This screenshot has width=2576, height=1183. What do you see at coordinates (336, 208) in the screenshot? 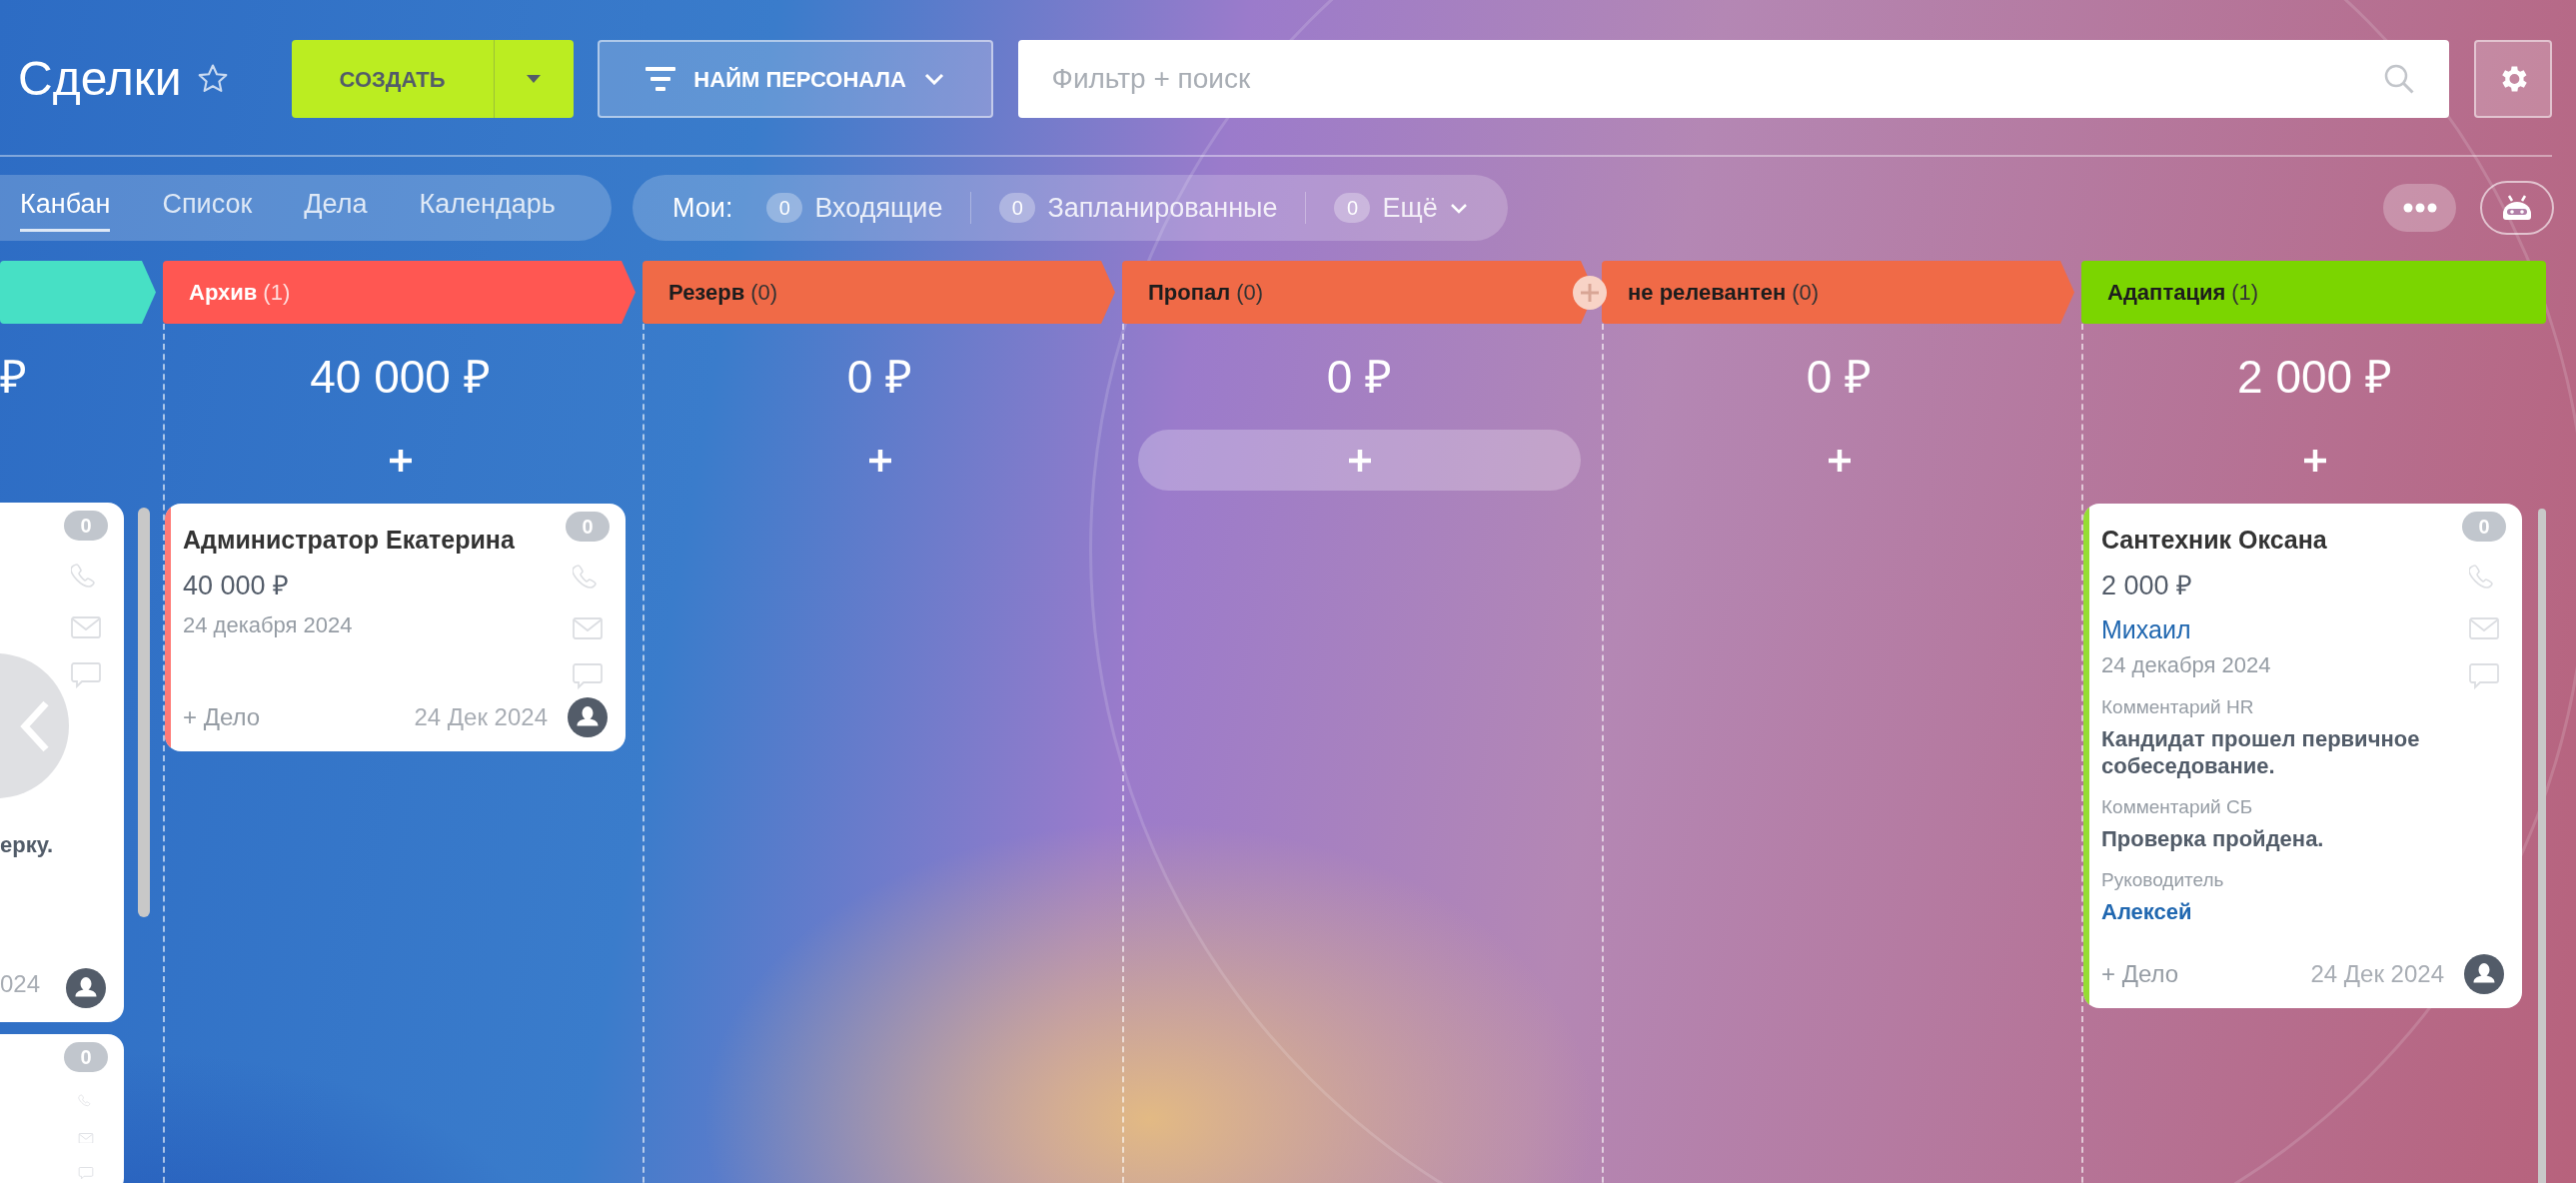
I see `view-tab: Дела` at bounding box center [336, 208].